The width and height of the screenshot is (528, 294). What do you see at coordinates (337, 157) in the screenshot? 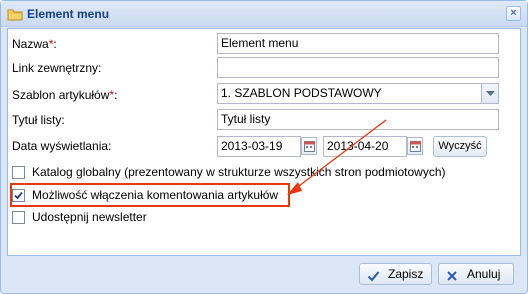
I see `annotation-arrow` at bounding box center [337, 157].